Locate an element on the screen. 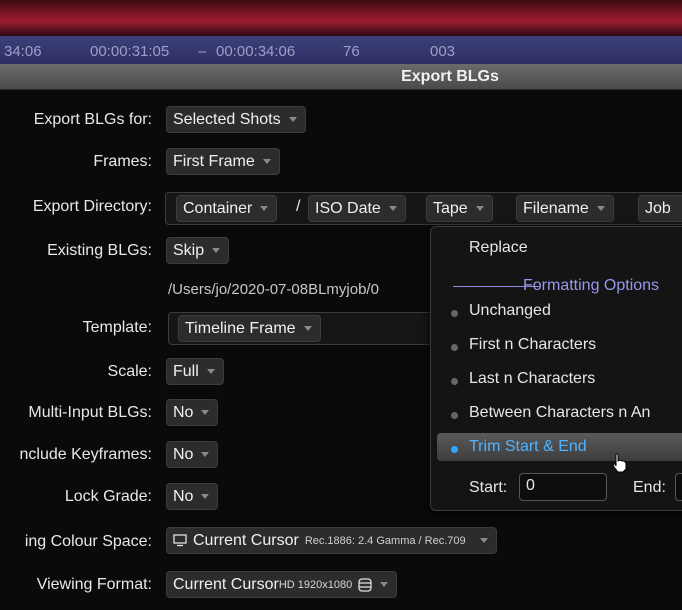  dir-token-label: Container is located at coordinates (218, 208).